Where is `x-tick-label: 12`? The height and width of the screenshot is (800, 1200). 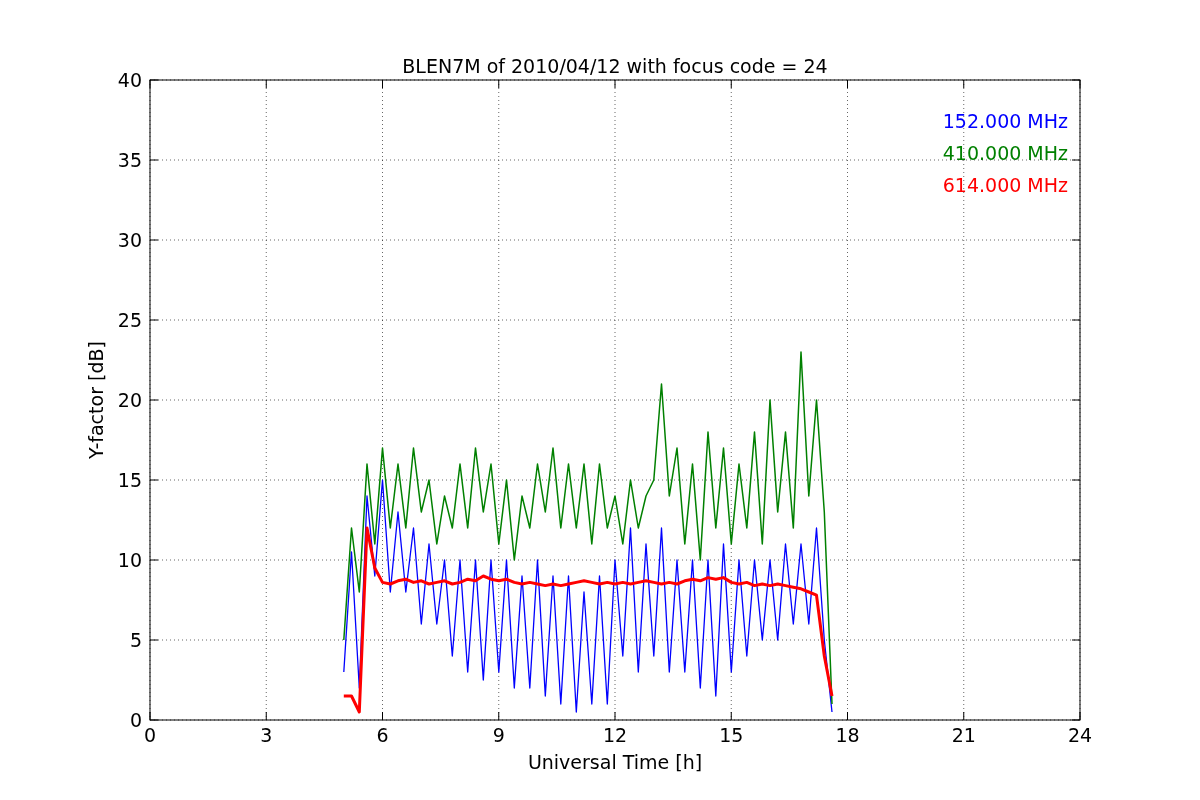
x-tick-label: 12 is located at coordinates (615, 735).